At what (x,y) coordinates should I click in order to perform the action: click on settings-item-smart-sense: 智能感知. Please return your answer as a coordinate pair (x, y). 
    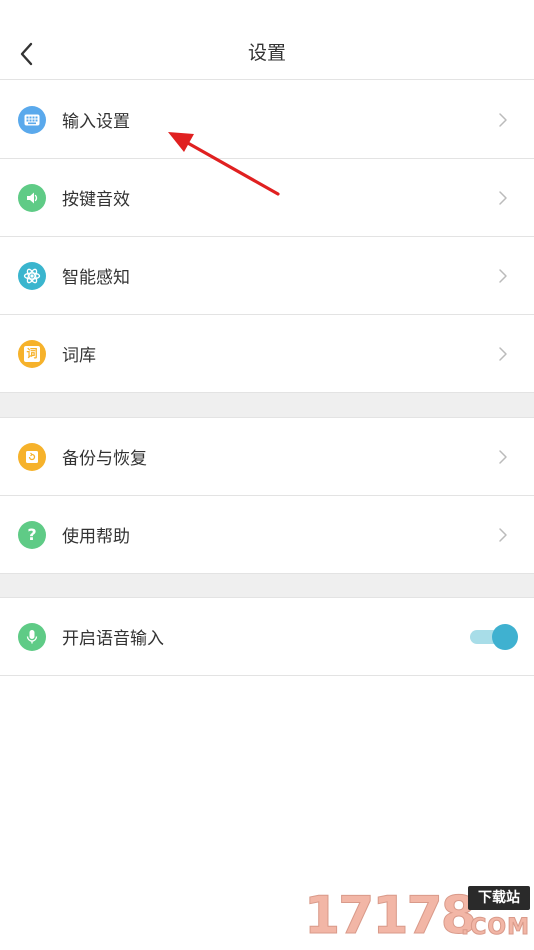
    Looking at the image, I should click on (267, 276).